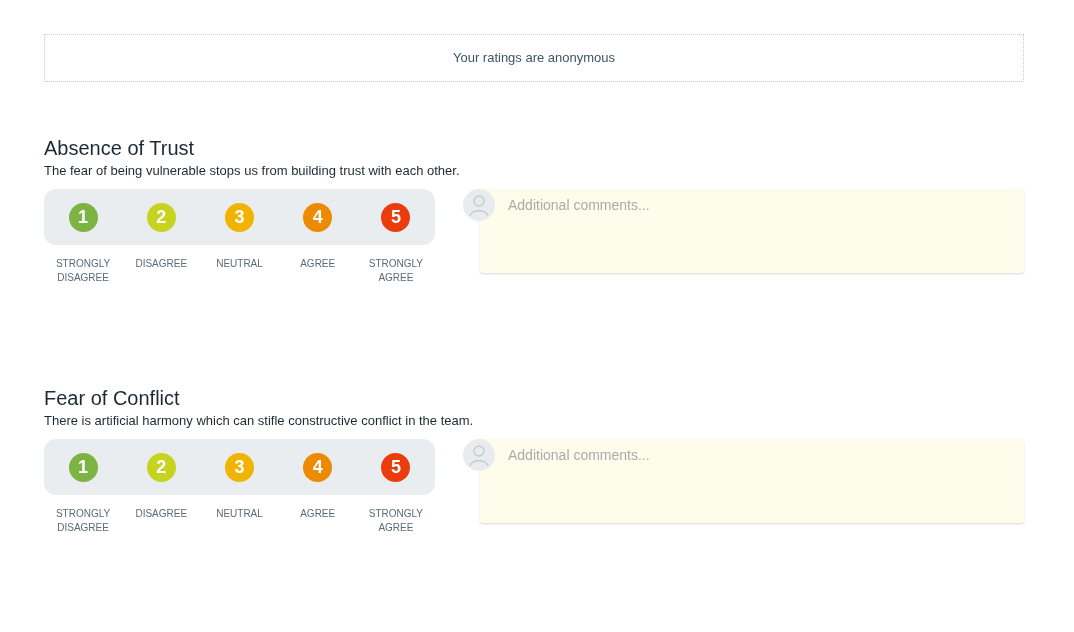 Image resolution: width=1074 pixels, height=632 pixels. Describe the element at coordinates (252, 171) in the screenshot. I see `section-description: The fear of being vulnerable stops us from building trust with each other.` at that location.